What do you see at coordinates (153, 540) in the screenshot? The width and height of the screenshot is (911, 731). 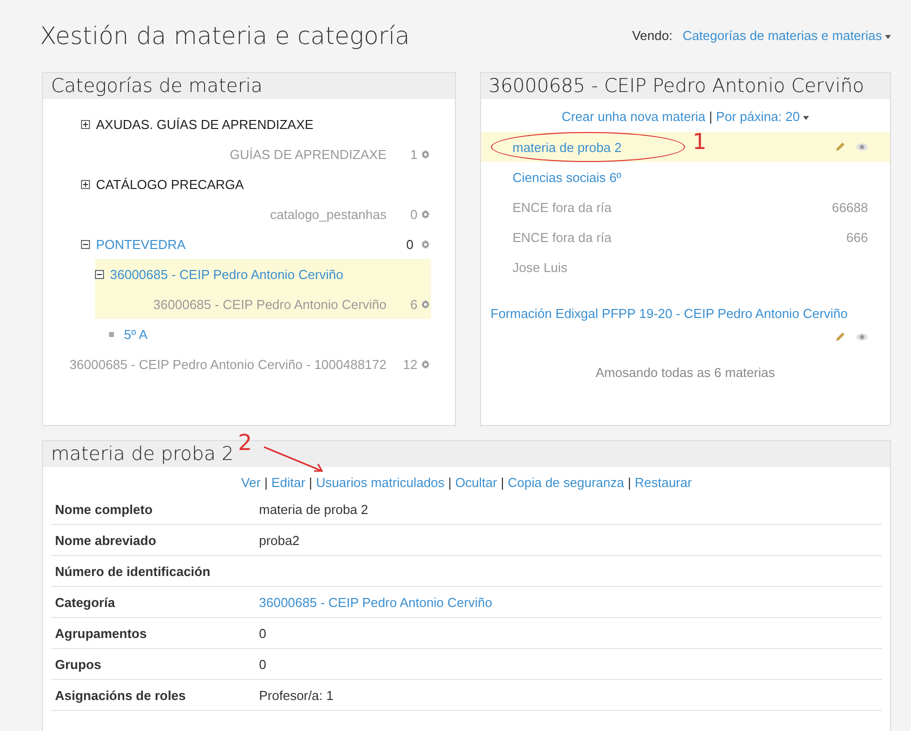 I see `field-label: Nome abreviado` at bounding box center [153, 540].